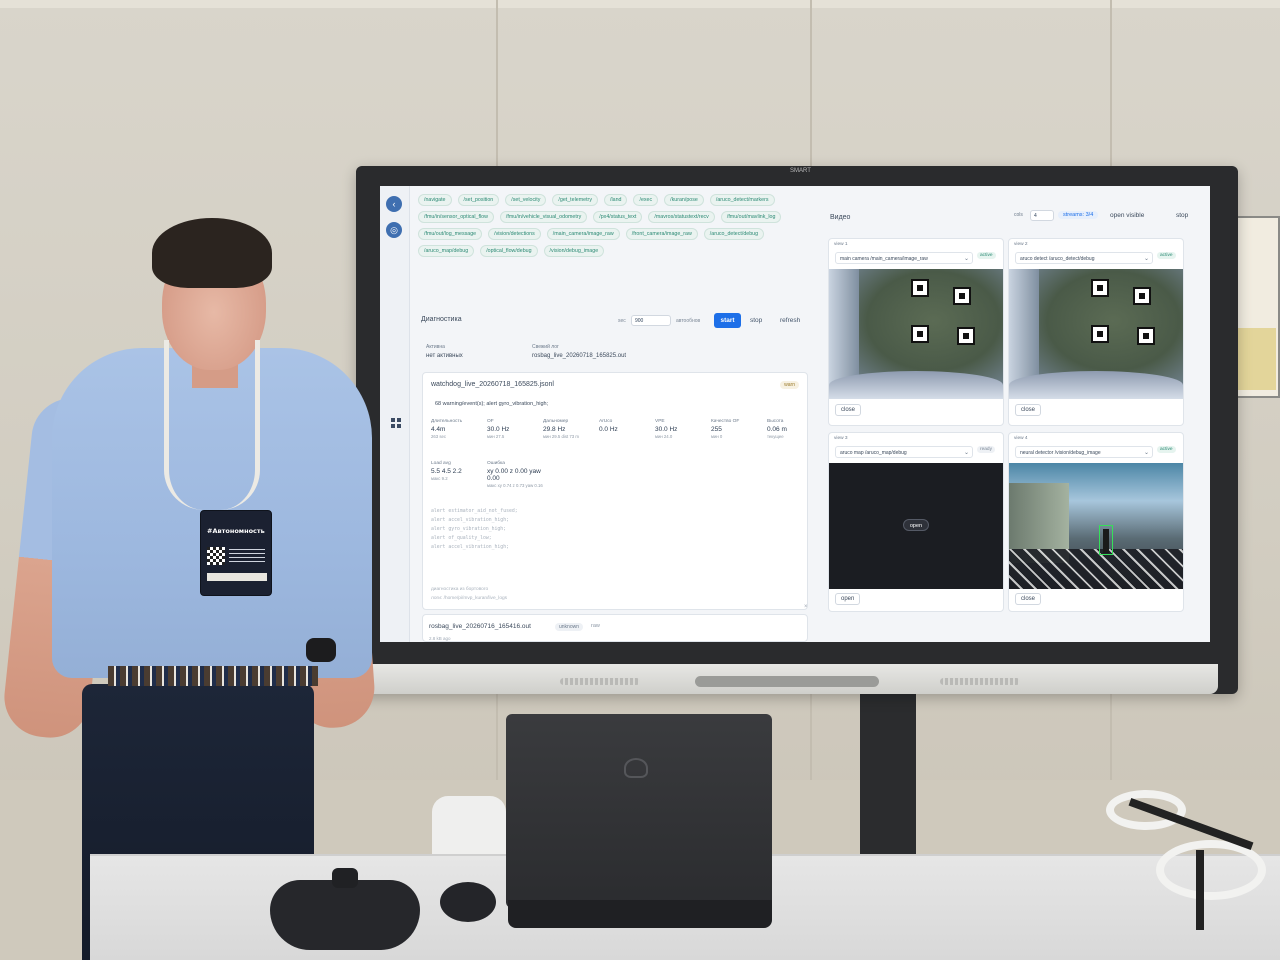 This screenshot has height=960, width=1280. I want to click on stat-item: Качество OF 255 мин 0, so click(739, 429).